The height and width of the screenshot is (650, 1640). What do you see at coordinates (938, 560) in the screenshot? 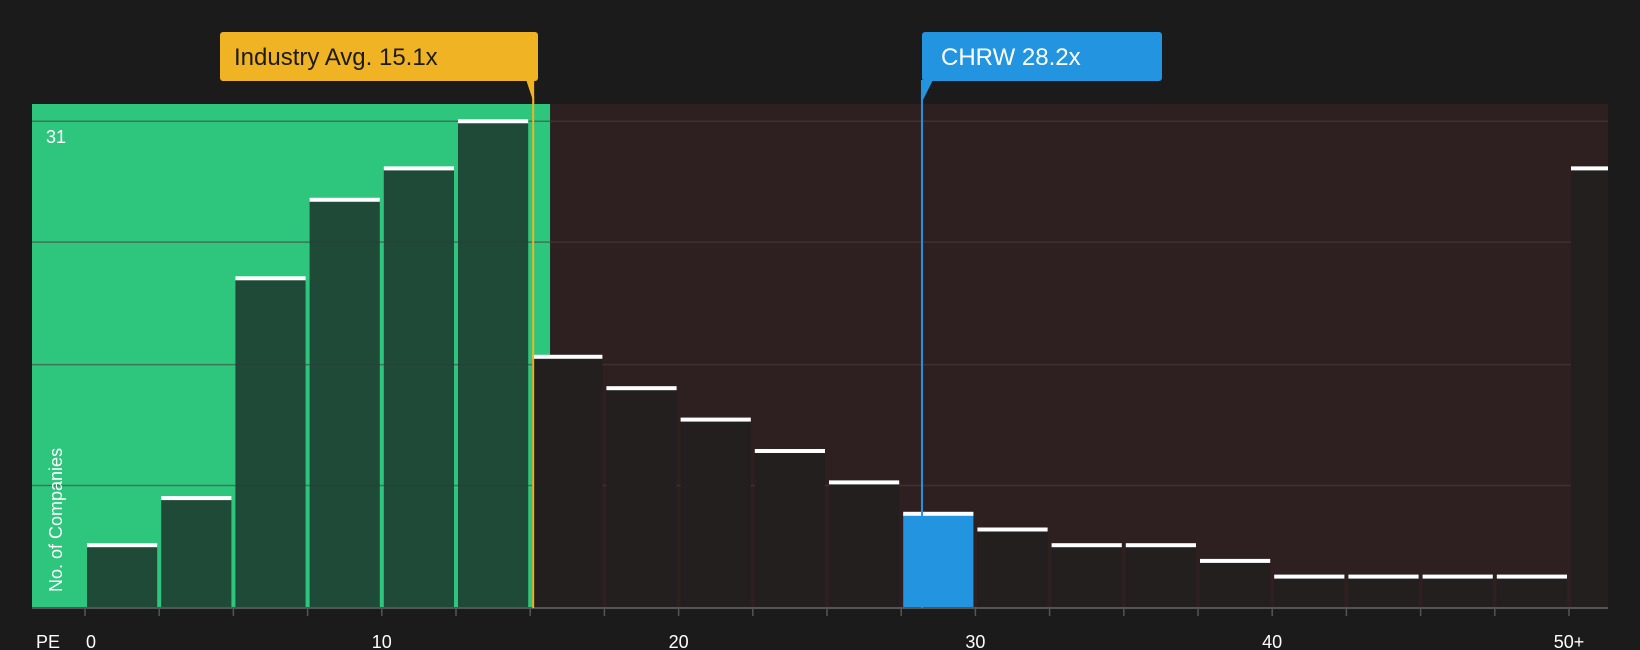
I see `company-bar` at bounding box center [938, 560].